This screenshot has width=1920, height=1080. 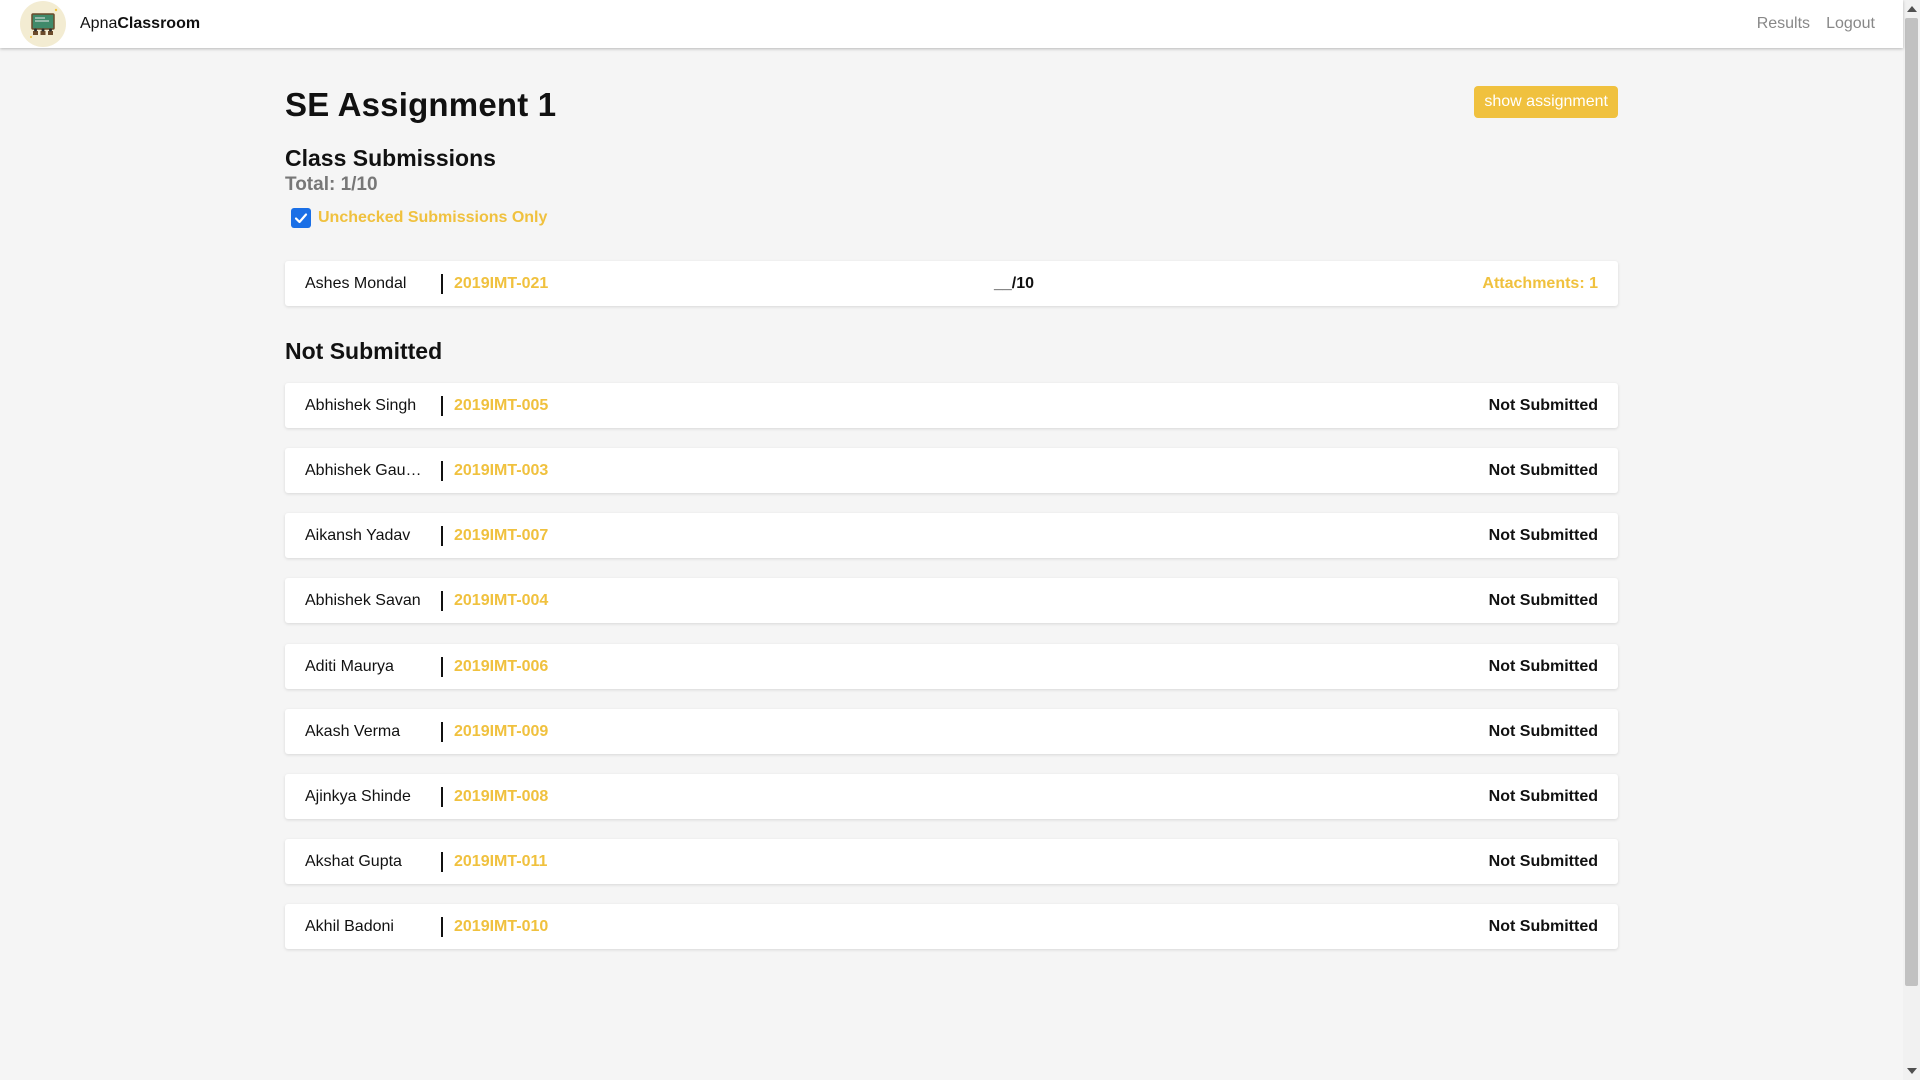 I want to click on student-roll: 2019IMT-004, so click(x=501, y=600).